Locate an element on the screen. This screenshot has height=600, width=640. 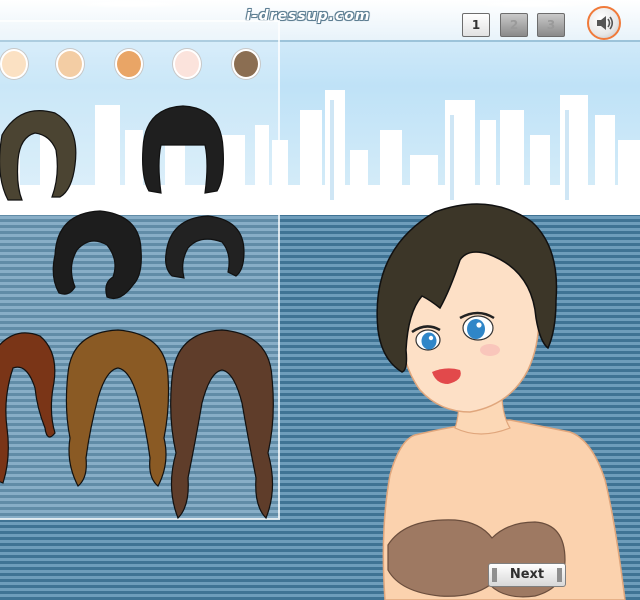
page-2-label: 2 is located at coordinates (514, 25).